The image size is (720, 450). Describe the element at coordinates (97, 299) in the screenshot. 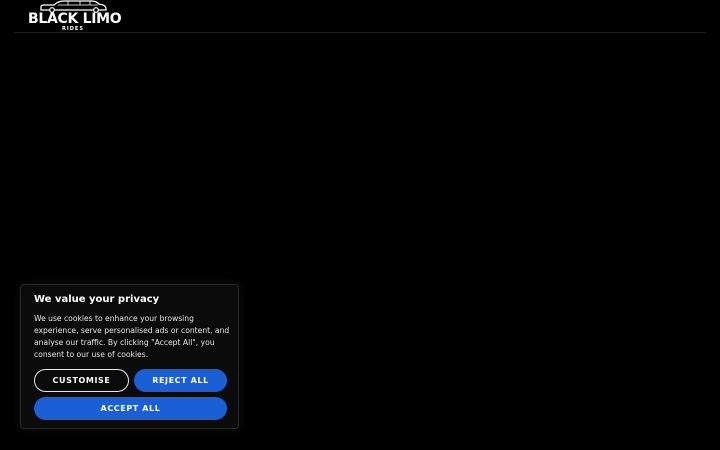

I see `cookie-banner-title: We value your privacy` at that location.